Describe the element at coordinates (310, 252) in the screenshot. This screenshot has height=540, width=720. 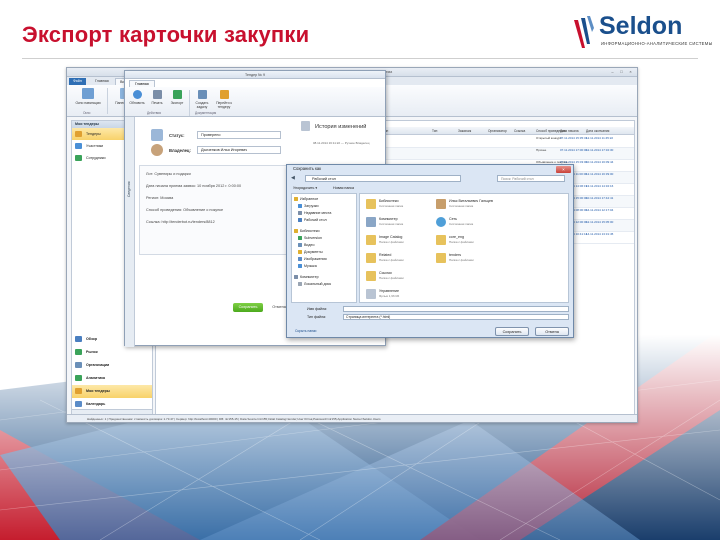
I see `tree-item: Документы` at that location.